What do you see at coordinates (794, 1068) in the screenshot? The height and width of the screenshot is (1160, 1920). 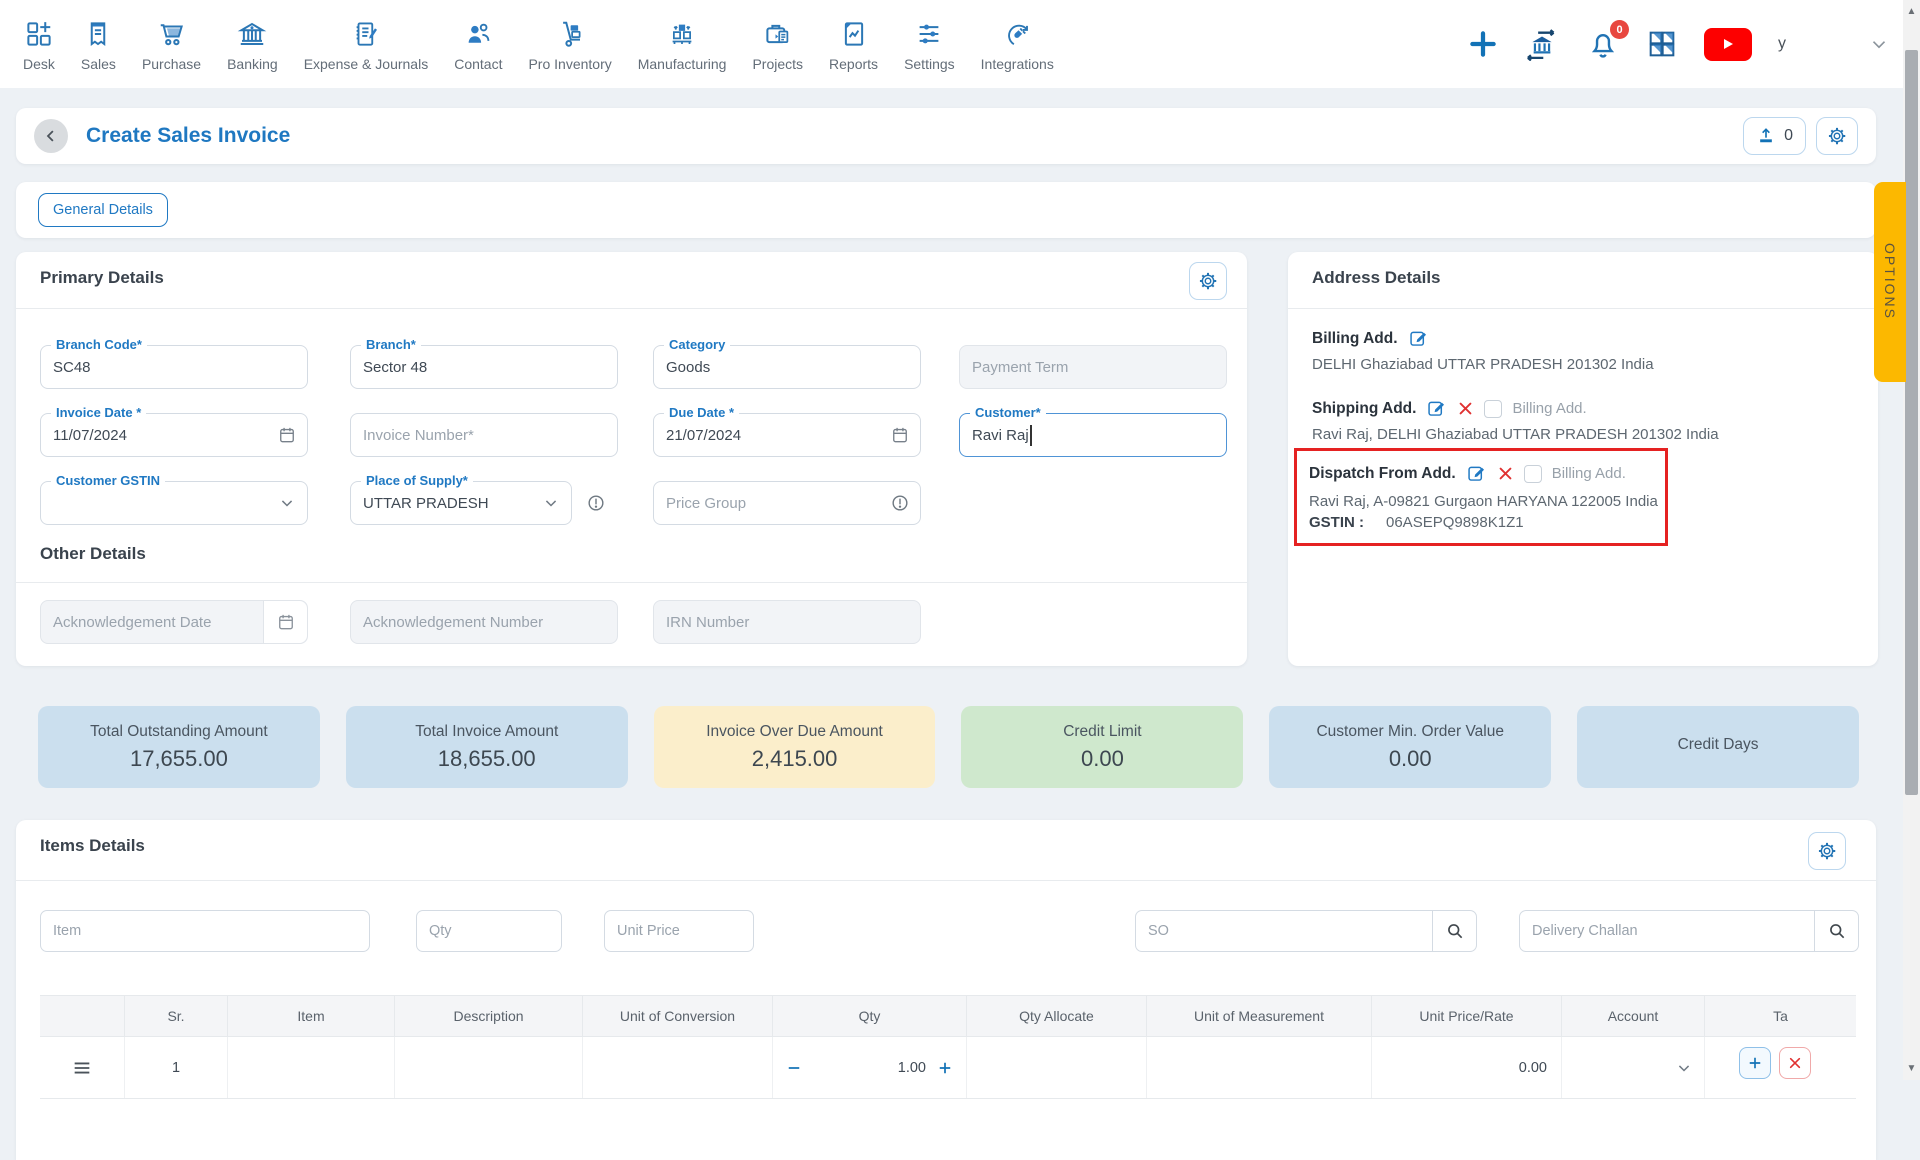 I see `qty-decrement-button` at bounding box center [794, 1068].